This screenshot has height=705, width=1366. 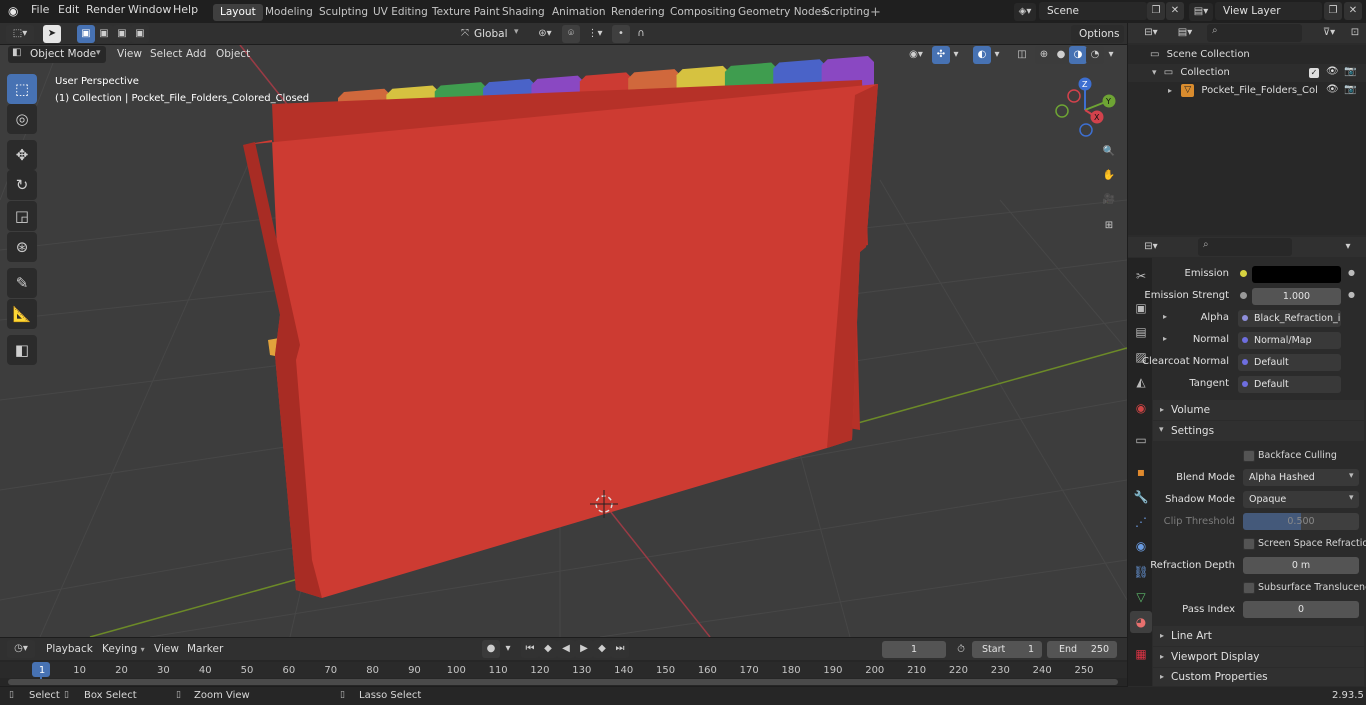 I want to click on cursor-tool: ◎, so click(x=22, y=119).